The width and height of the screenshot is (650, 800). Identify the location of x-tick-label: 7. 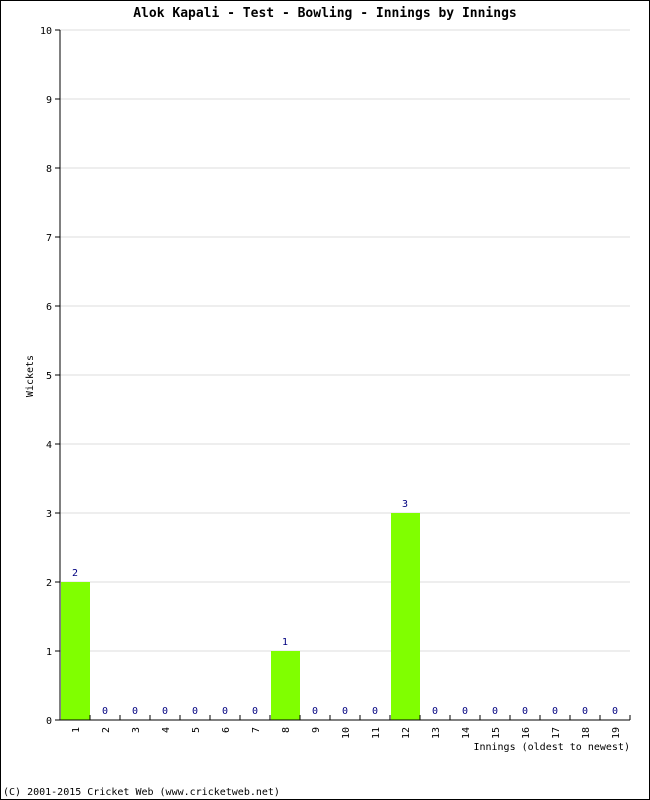
(256, 730).